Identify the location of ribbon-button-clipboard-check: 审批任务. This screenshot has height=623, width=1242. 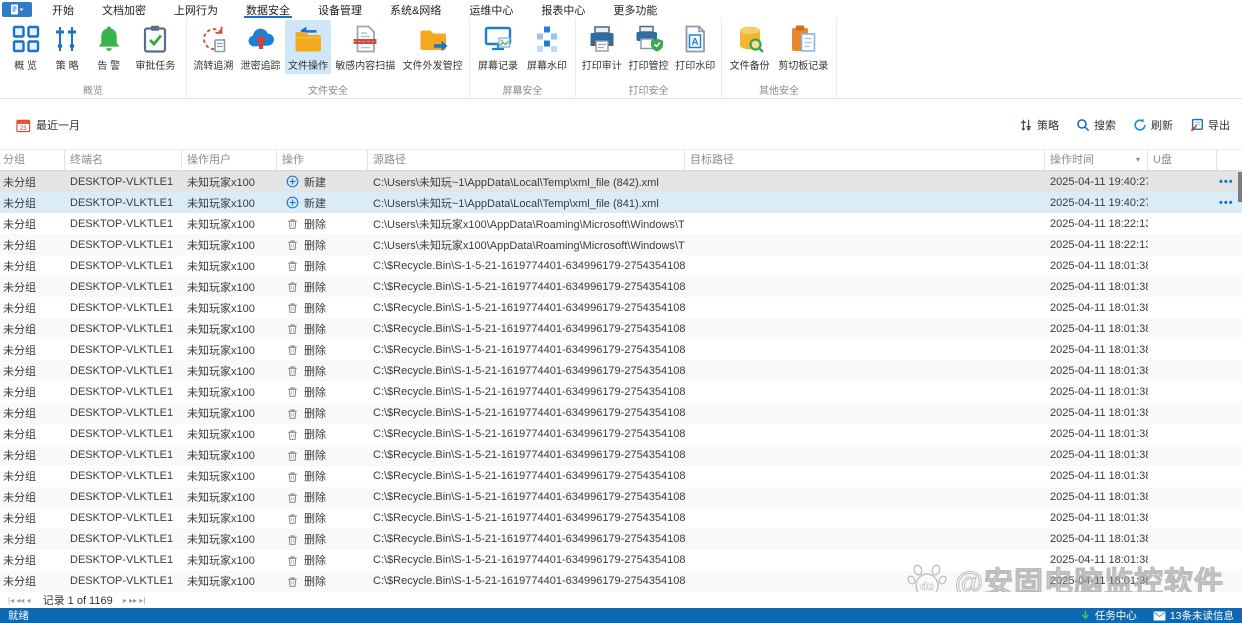
(155, 47).